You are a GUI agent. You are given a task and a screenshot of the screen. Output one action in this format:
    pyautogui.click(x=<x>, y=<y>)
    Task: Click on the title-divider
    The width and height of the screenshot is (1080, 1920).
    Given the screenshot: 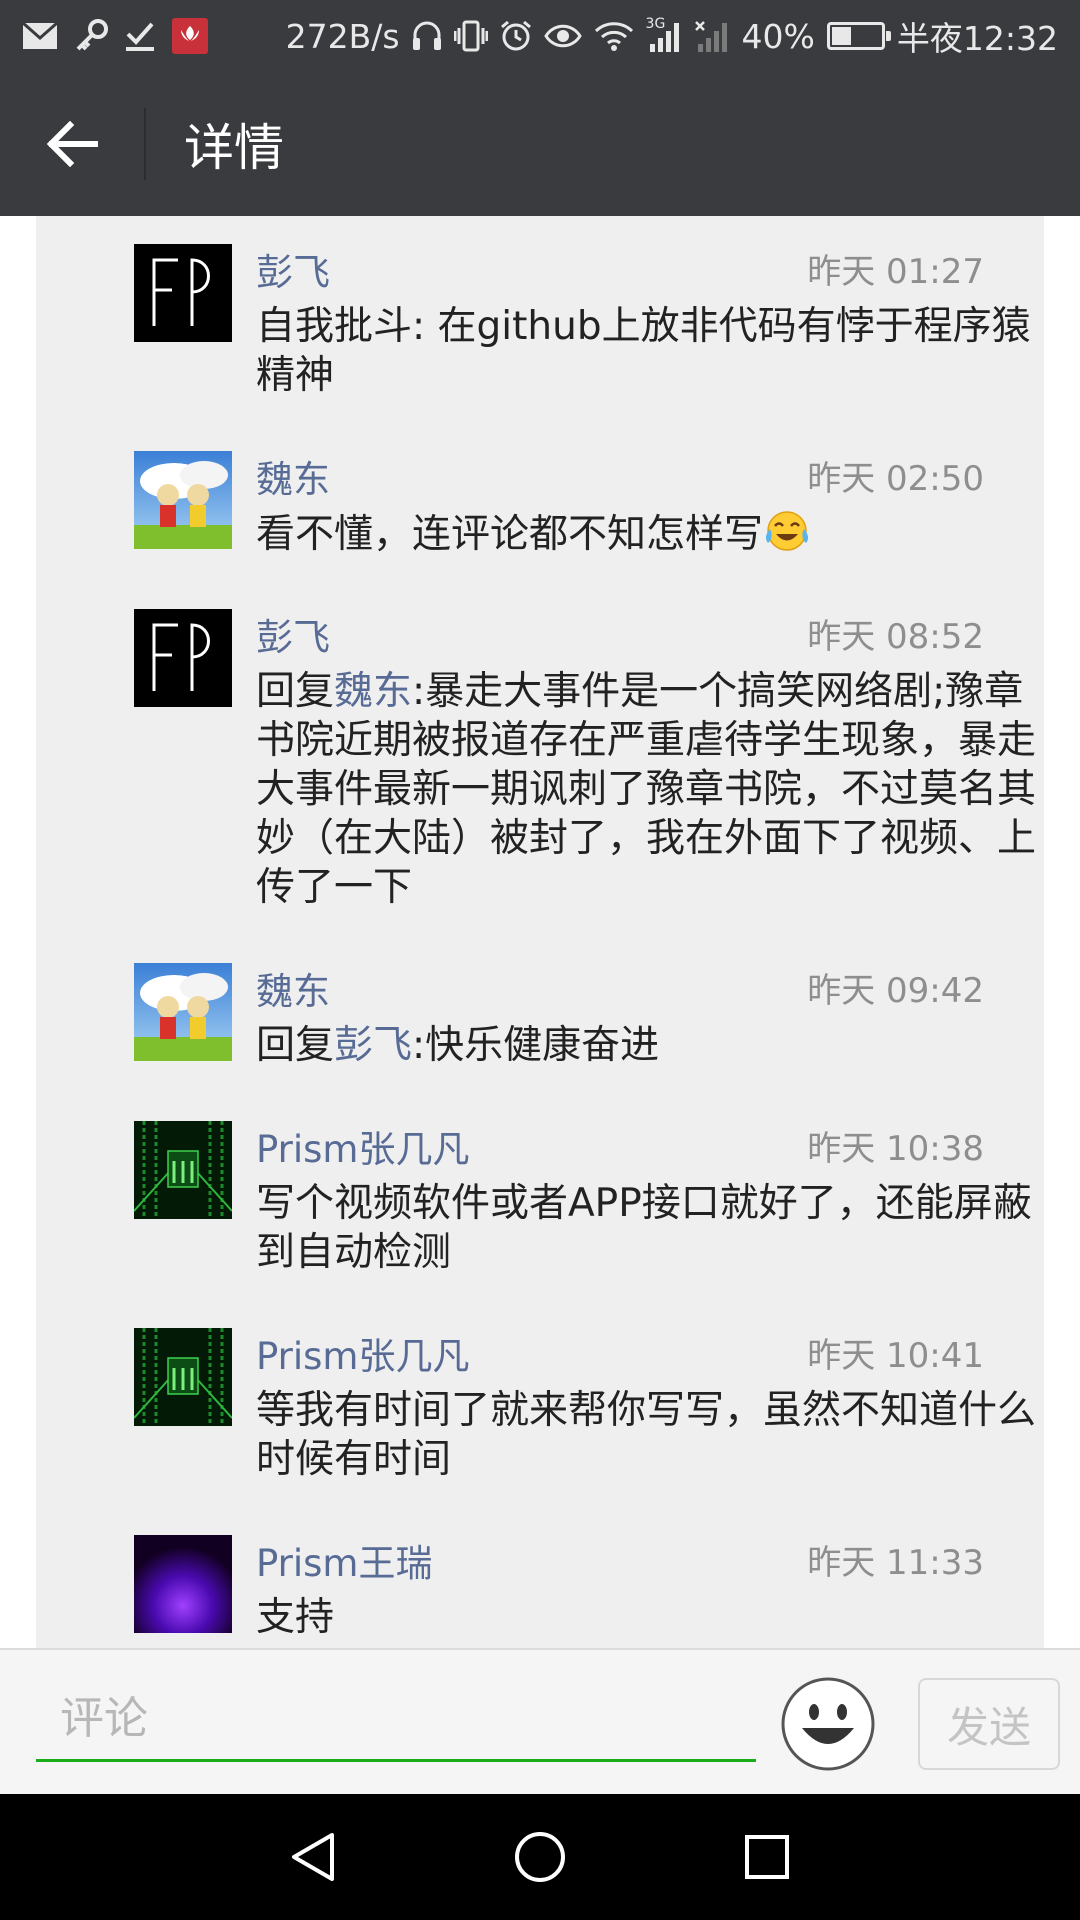 What is the action you would take?
    pyautogui.click(x=145, y=144)
    